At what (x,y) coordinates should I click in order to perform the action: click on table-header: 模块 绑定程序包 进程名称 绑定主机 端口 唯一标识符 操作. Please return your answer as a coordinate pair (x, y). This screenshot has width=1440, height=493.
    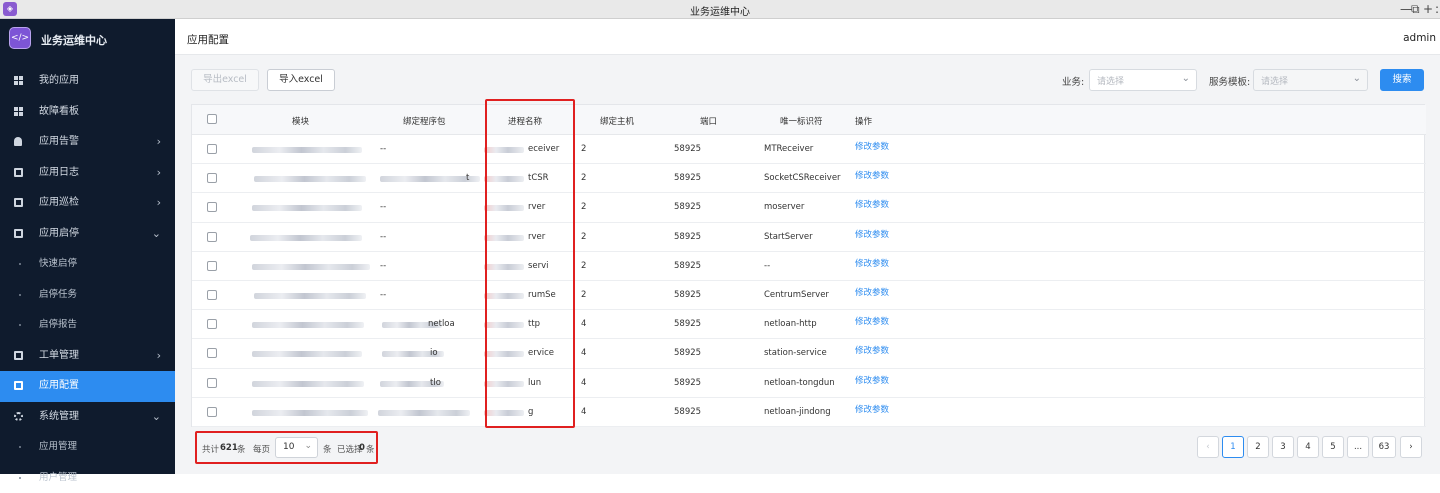
    Looking at the image, I should click on (809, 120).